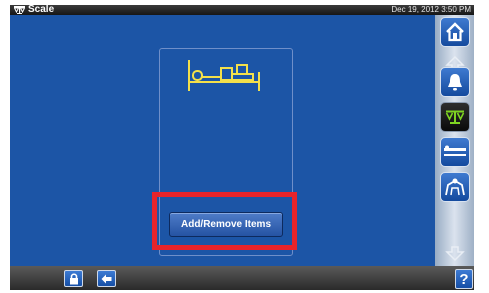  I want to click on scale-button, so click(455, 117).